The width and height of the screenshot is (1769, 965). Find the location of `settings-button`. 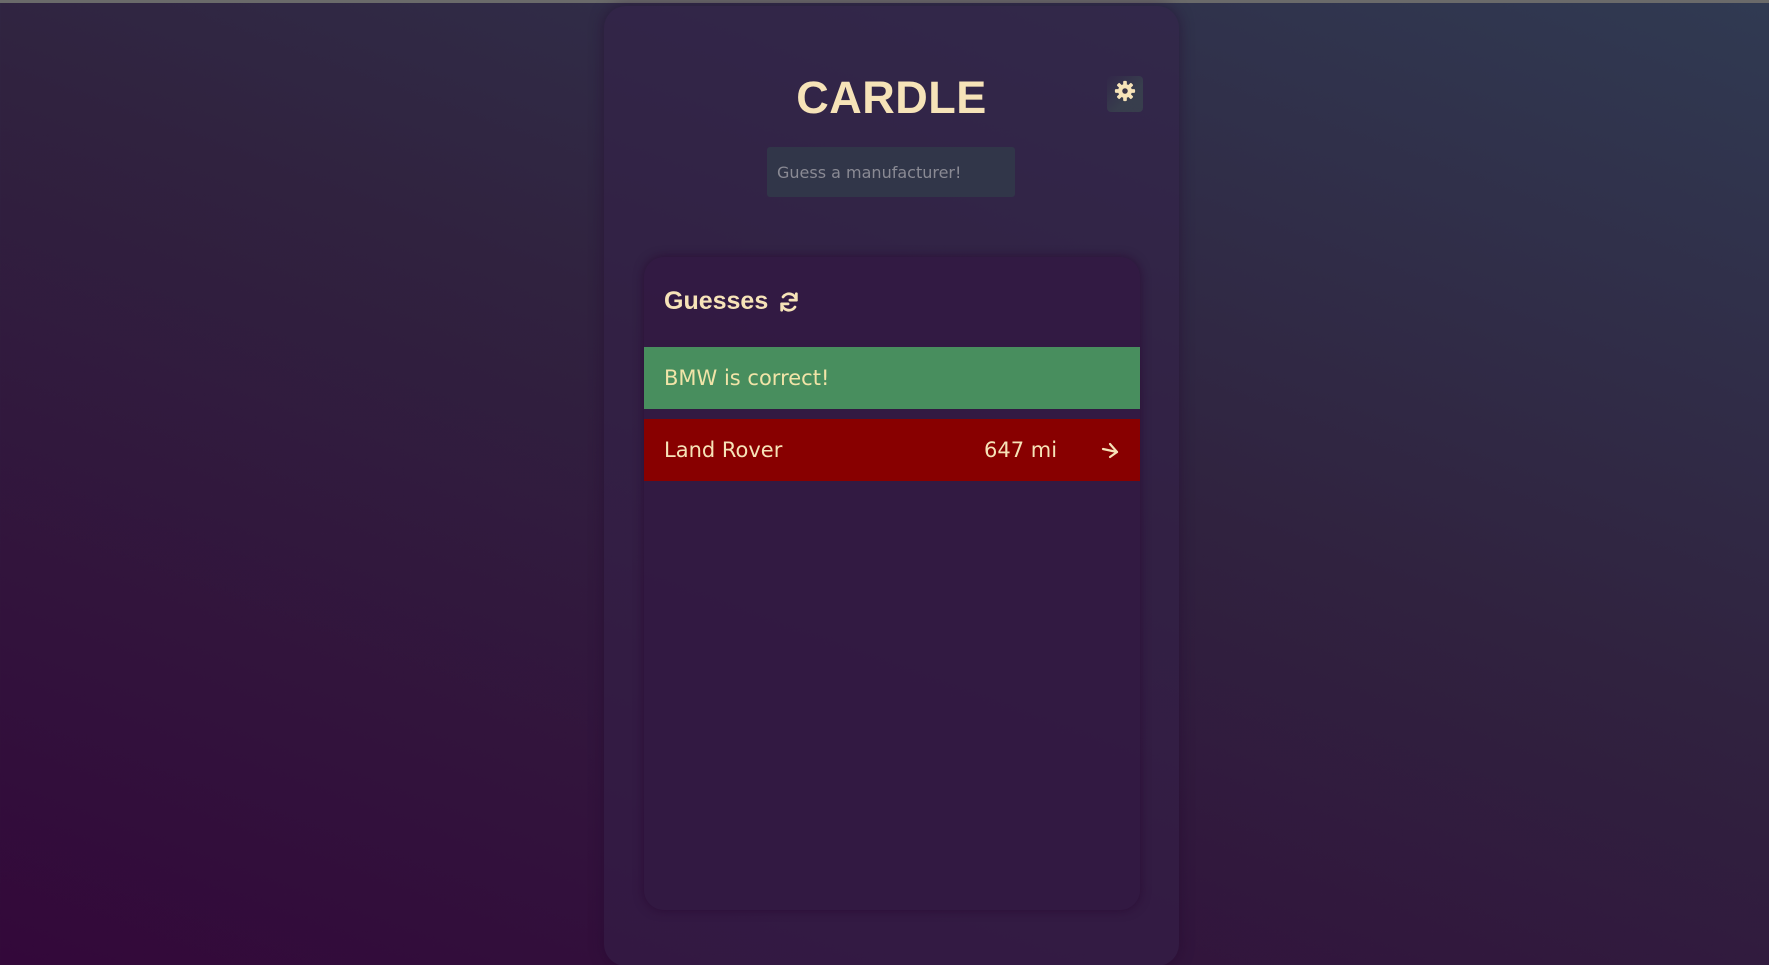

settings-button is located at coordinates (1125, 94).